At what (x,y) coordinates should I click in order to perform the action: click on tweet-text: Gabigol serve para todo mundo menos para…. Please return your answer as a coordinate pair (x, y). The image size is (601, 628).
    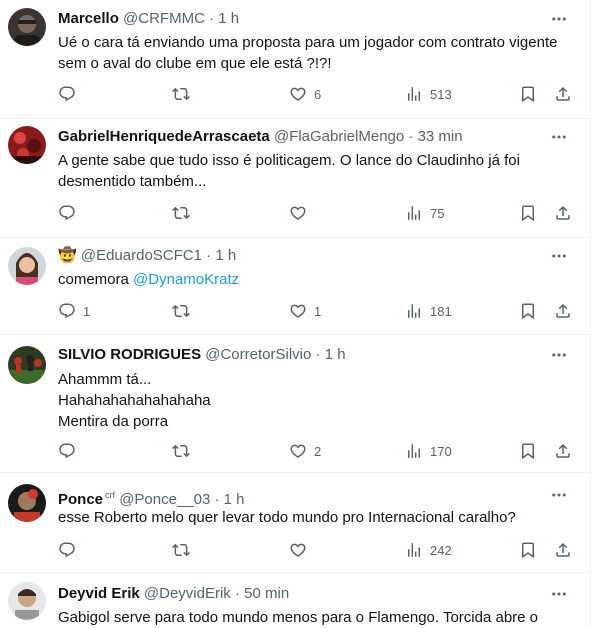
    Looking at the image, I should click on (309, 617).